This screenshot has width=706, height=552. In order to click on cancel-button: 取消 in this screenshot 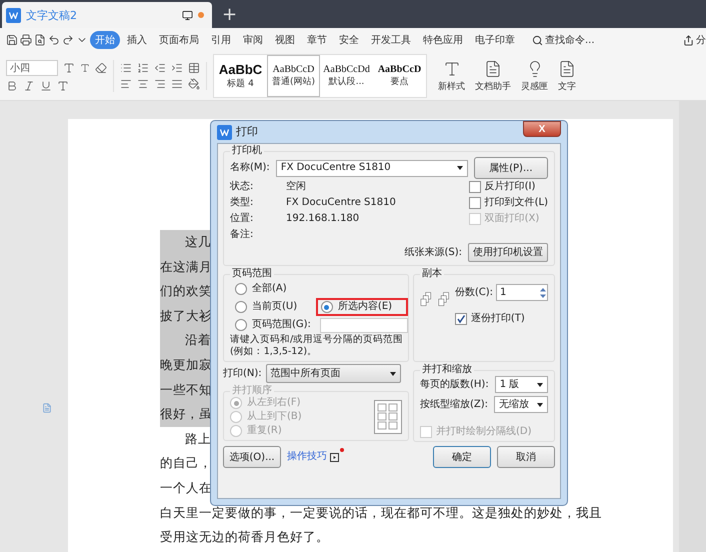, I will do `click(526, 457)`.